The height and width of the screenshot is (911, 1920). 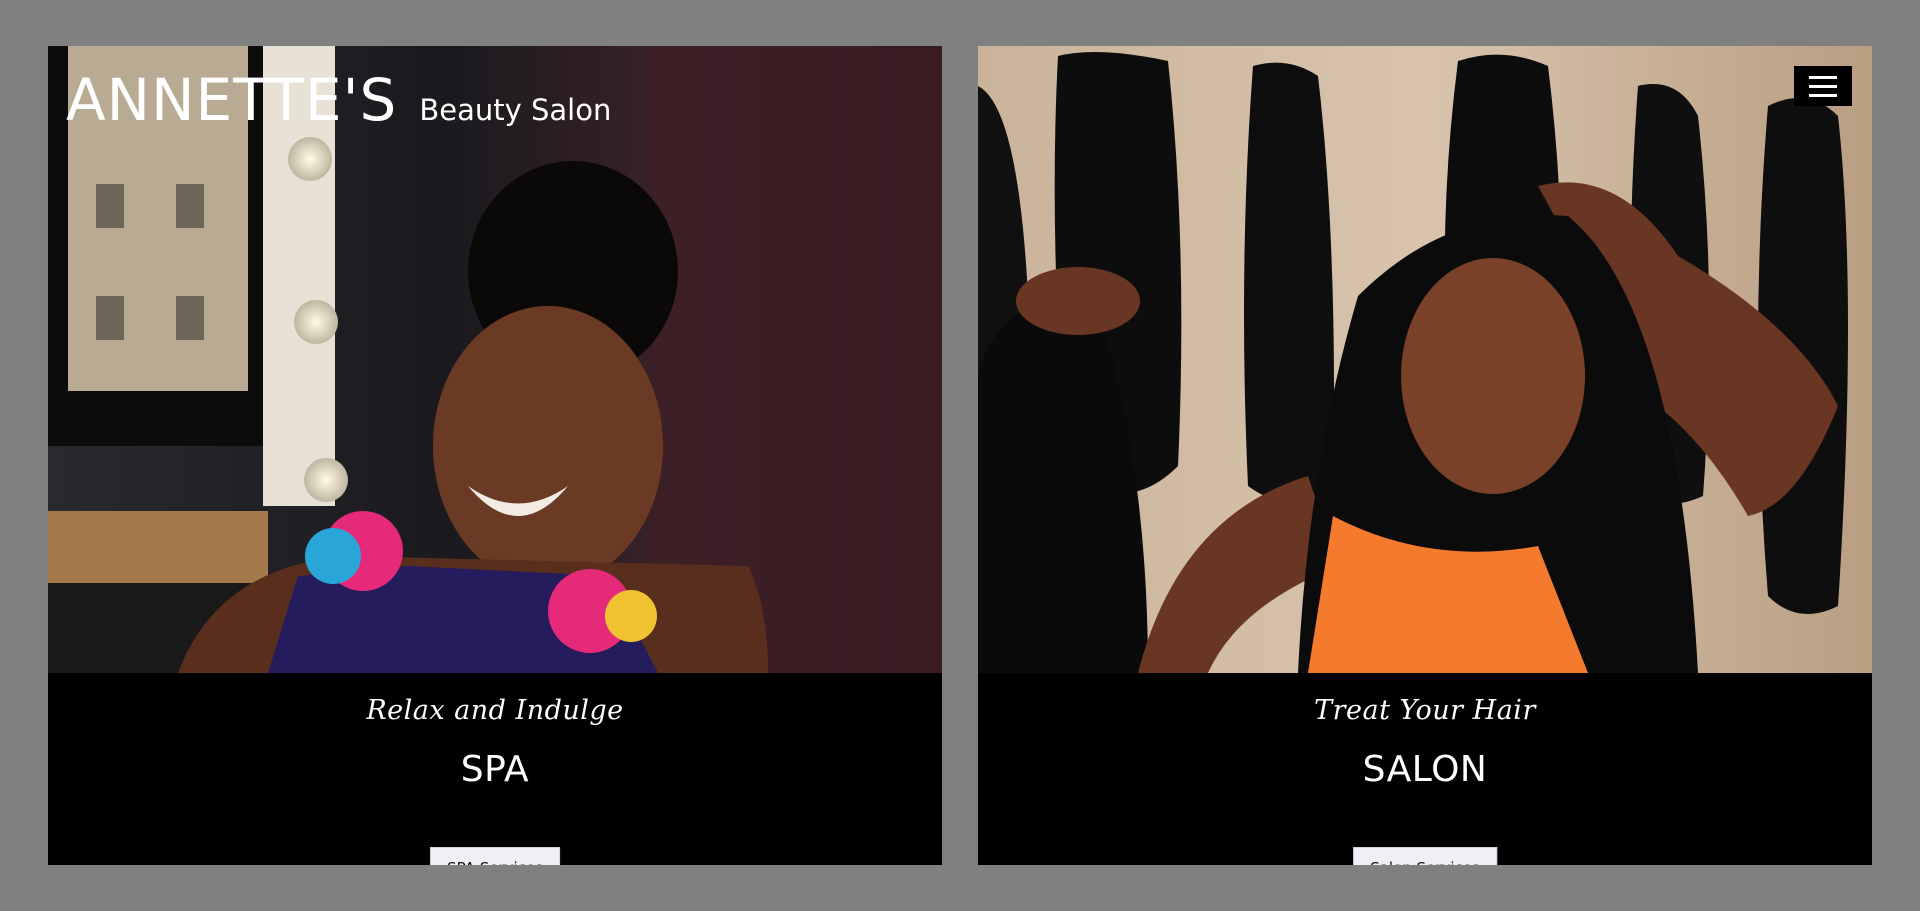 What do you see at coordinates (232, 100) in the screenshot?
I see `brand-name: ANNETTE'S` at bounding box center [232, 100].